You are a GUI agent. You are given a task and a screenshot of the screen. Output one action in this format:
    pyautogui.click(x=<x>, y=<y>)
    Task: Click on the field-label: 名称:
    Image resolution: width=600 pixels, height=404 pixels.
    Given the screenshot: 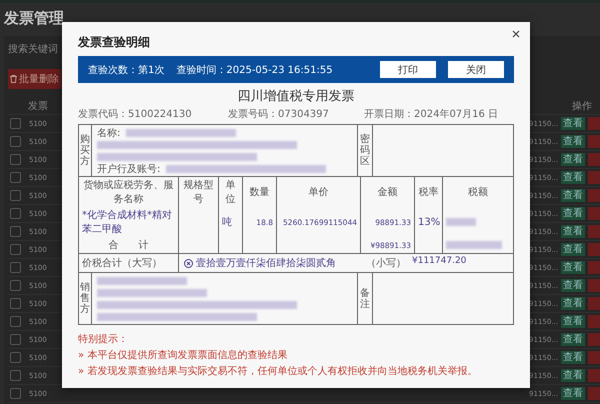 What is the action you would take?
    pyautogui.click(x=108, y=133)
    